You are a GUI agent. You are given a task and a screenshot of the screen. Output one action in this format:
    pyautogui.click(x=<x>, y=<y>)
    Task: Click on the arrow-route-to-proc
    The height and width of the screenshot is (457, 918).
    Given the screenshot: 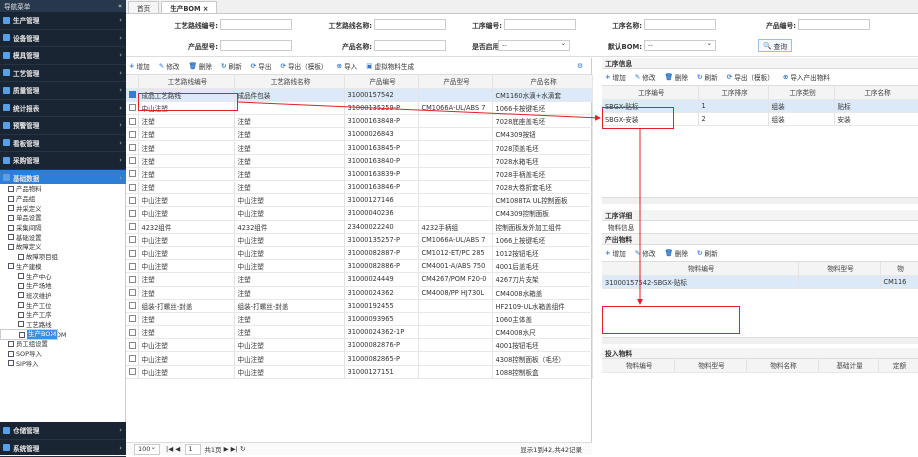 What is the action you would take?
    pyautogui.click(x=419, y=110)
    